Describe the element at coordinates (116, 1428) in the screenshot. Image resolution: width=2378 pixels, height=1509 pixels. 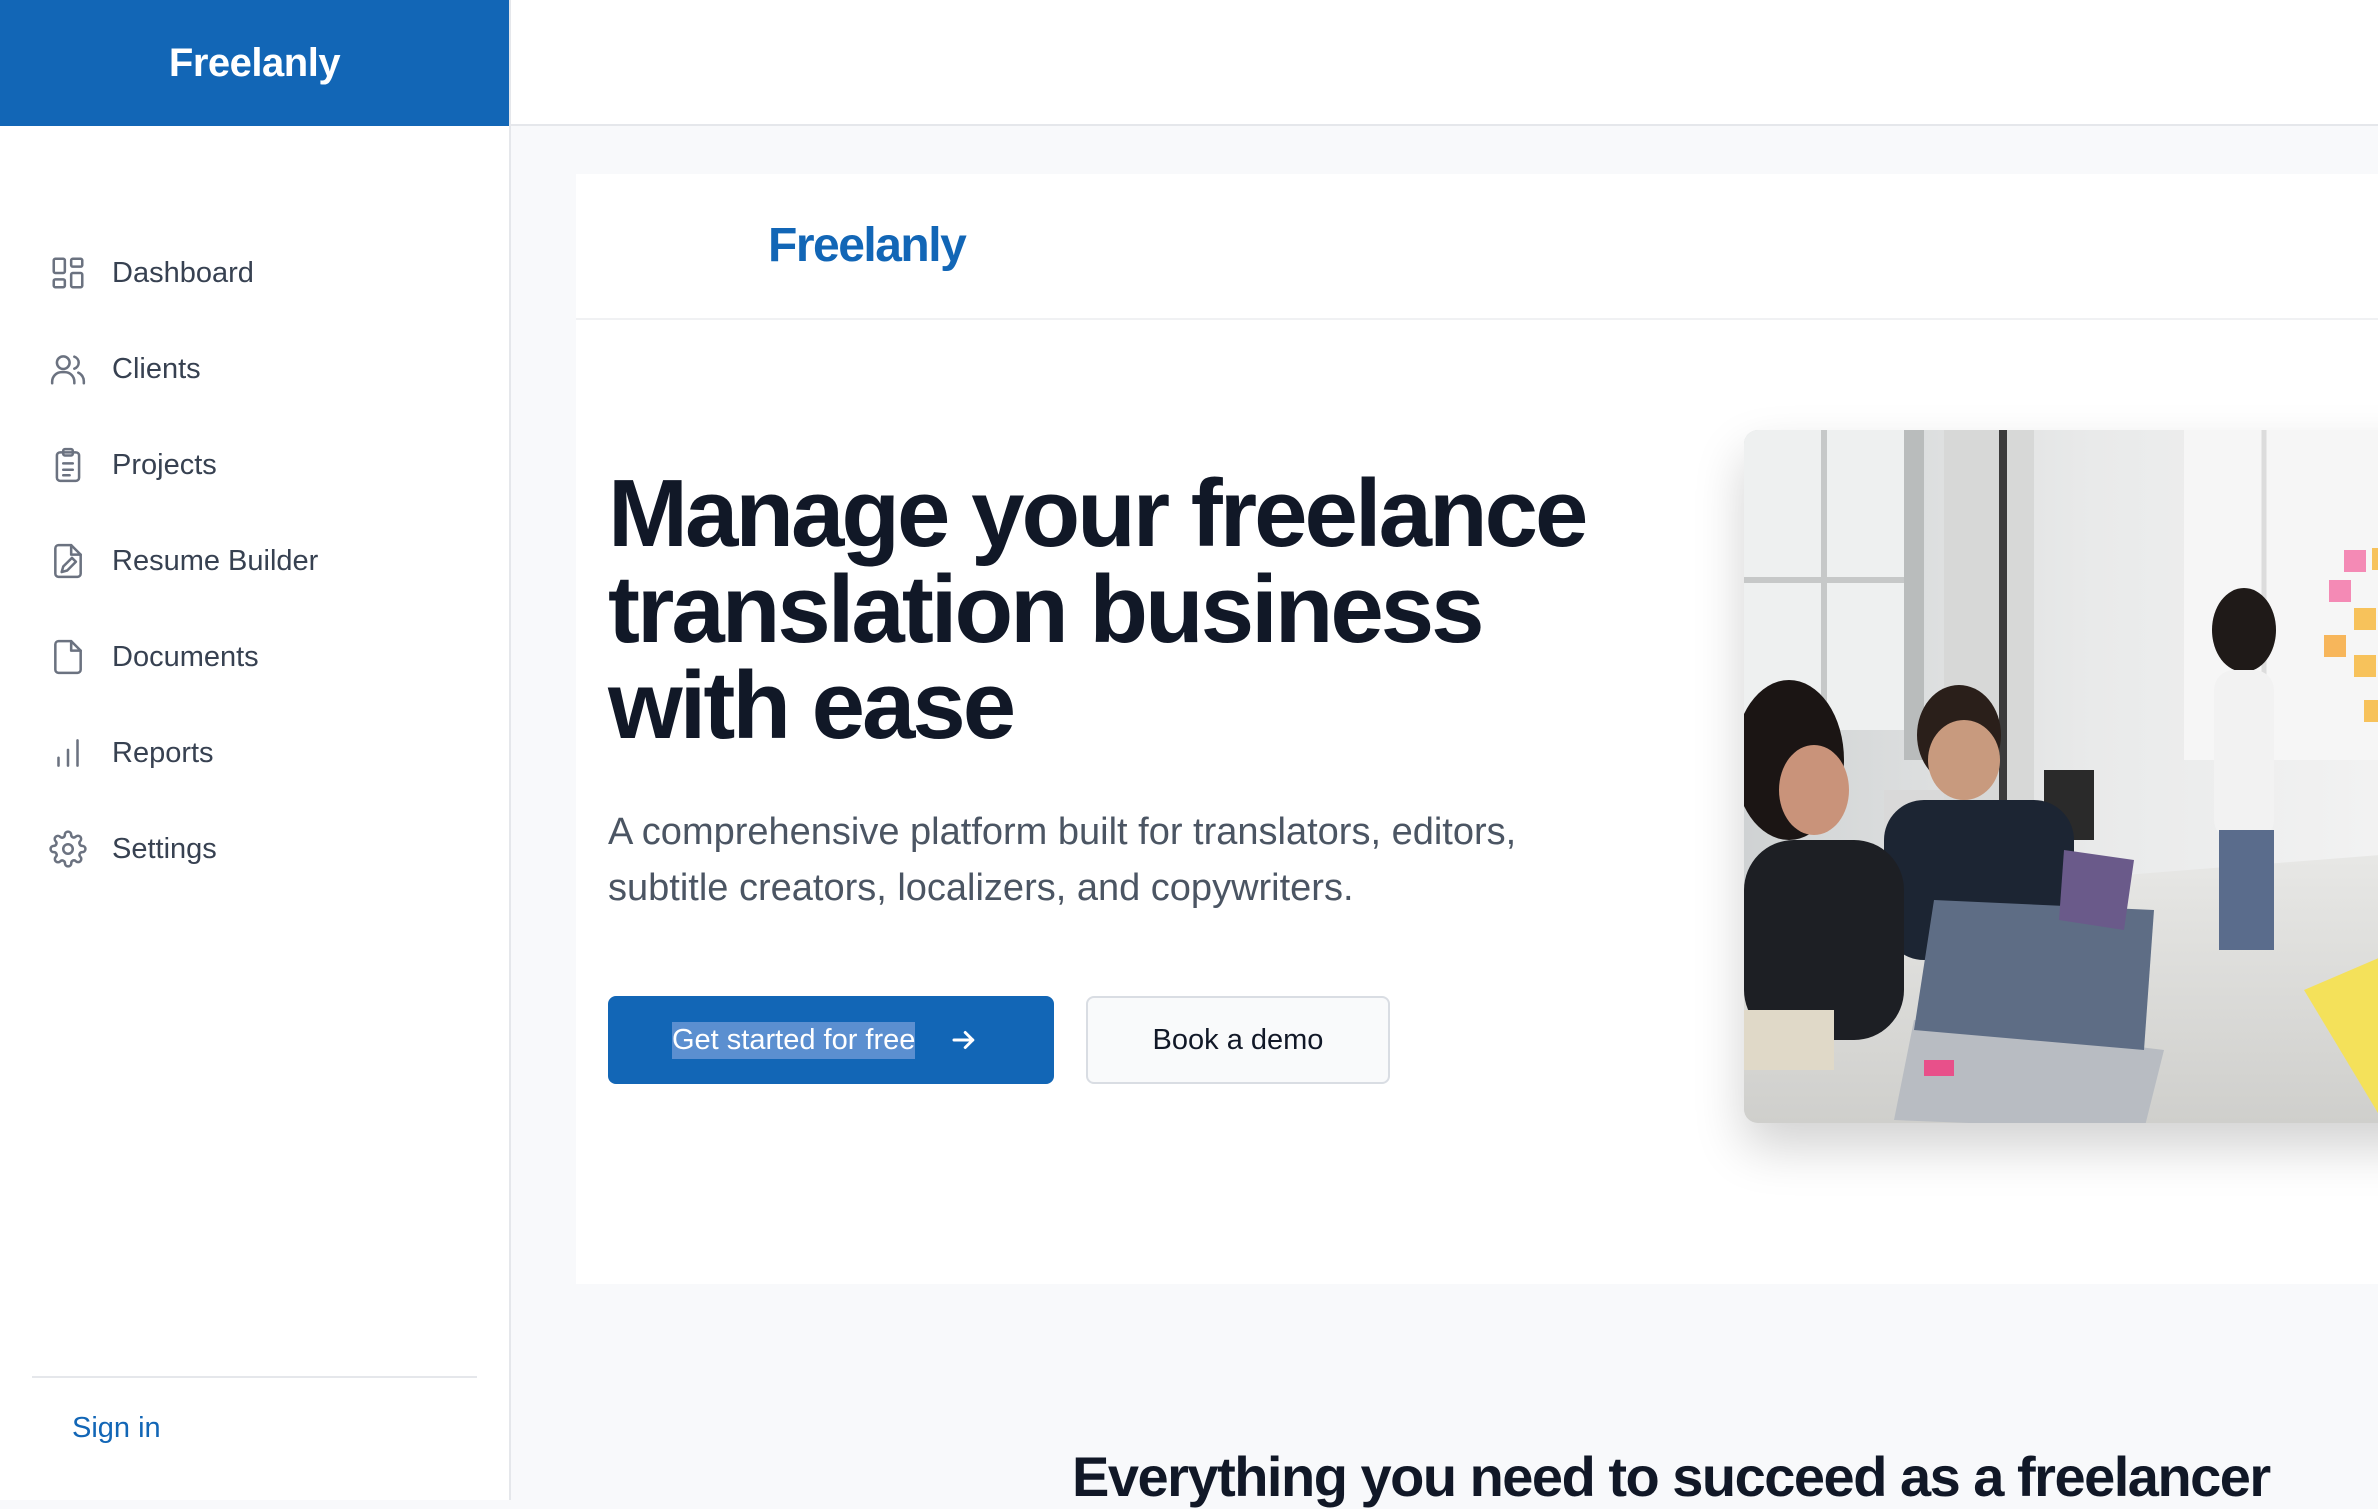
I see `sign-in-link: Sign in` at that location.